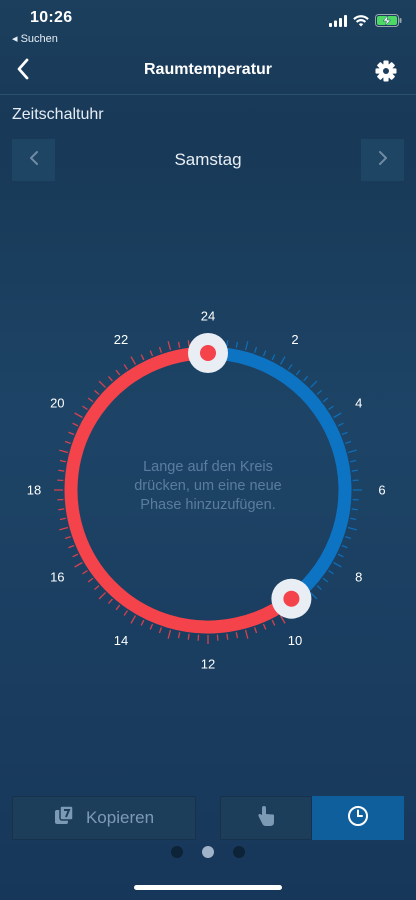 The image size is (416, 900). Describe the element at coordinates (208, 887) in the screenshot. I see `home-indicator` at that location.